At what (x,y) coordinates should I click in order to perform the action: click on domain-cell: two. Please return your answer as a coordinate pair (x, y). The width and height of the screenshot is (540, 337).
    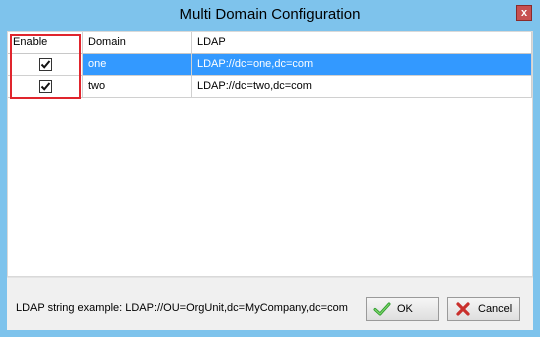
    Looking at the image, I should click on (137, 87).